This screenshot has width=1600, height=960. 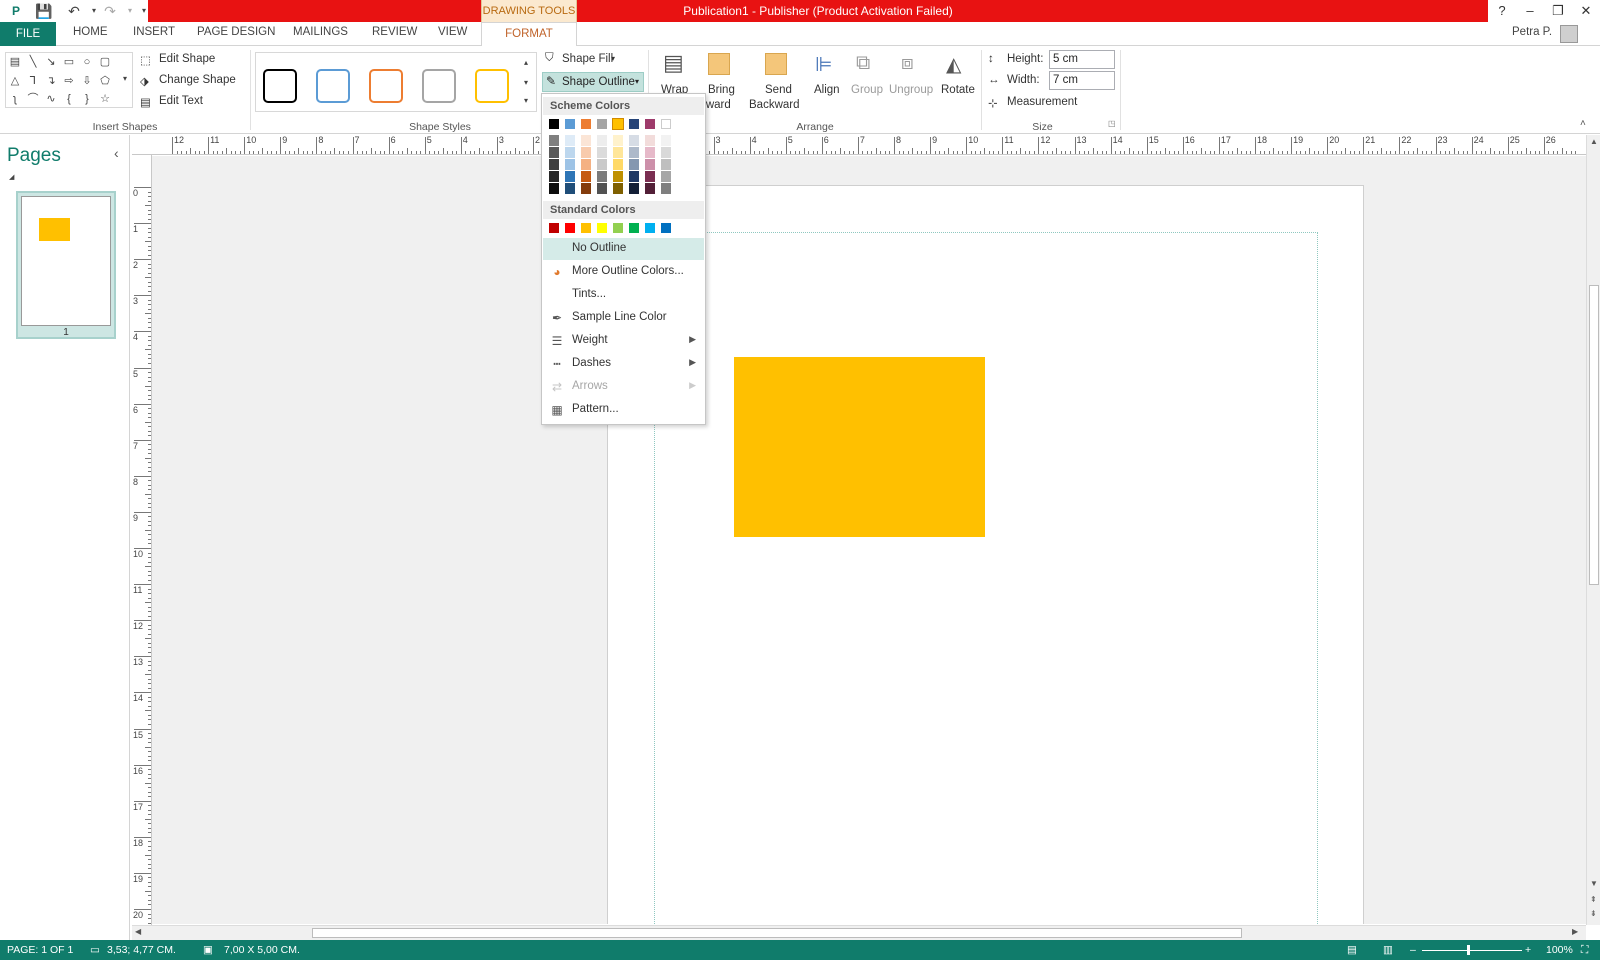 What do you see at coordinates (623, 341) in the screenshot?
I see `weight-item: ☰ Weight ▶` at bounding box center [623, 341].